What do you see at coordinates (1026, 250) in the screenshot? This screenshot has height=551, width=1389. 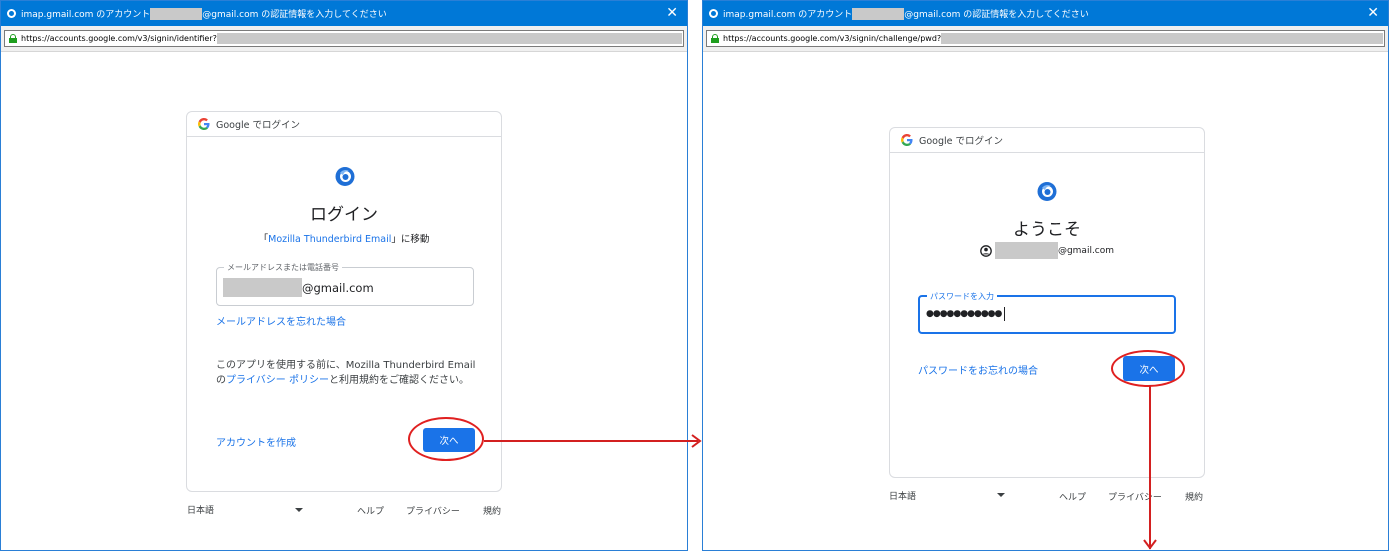 I see `redacted-account-user` at bounding box center [1026, 250].